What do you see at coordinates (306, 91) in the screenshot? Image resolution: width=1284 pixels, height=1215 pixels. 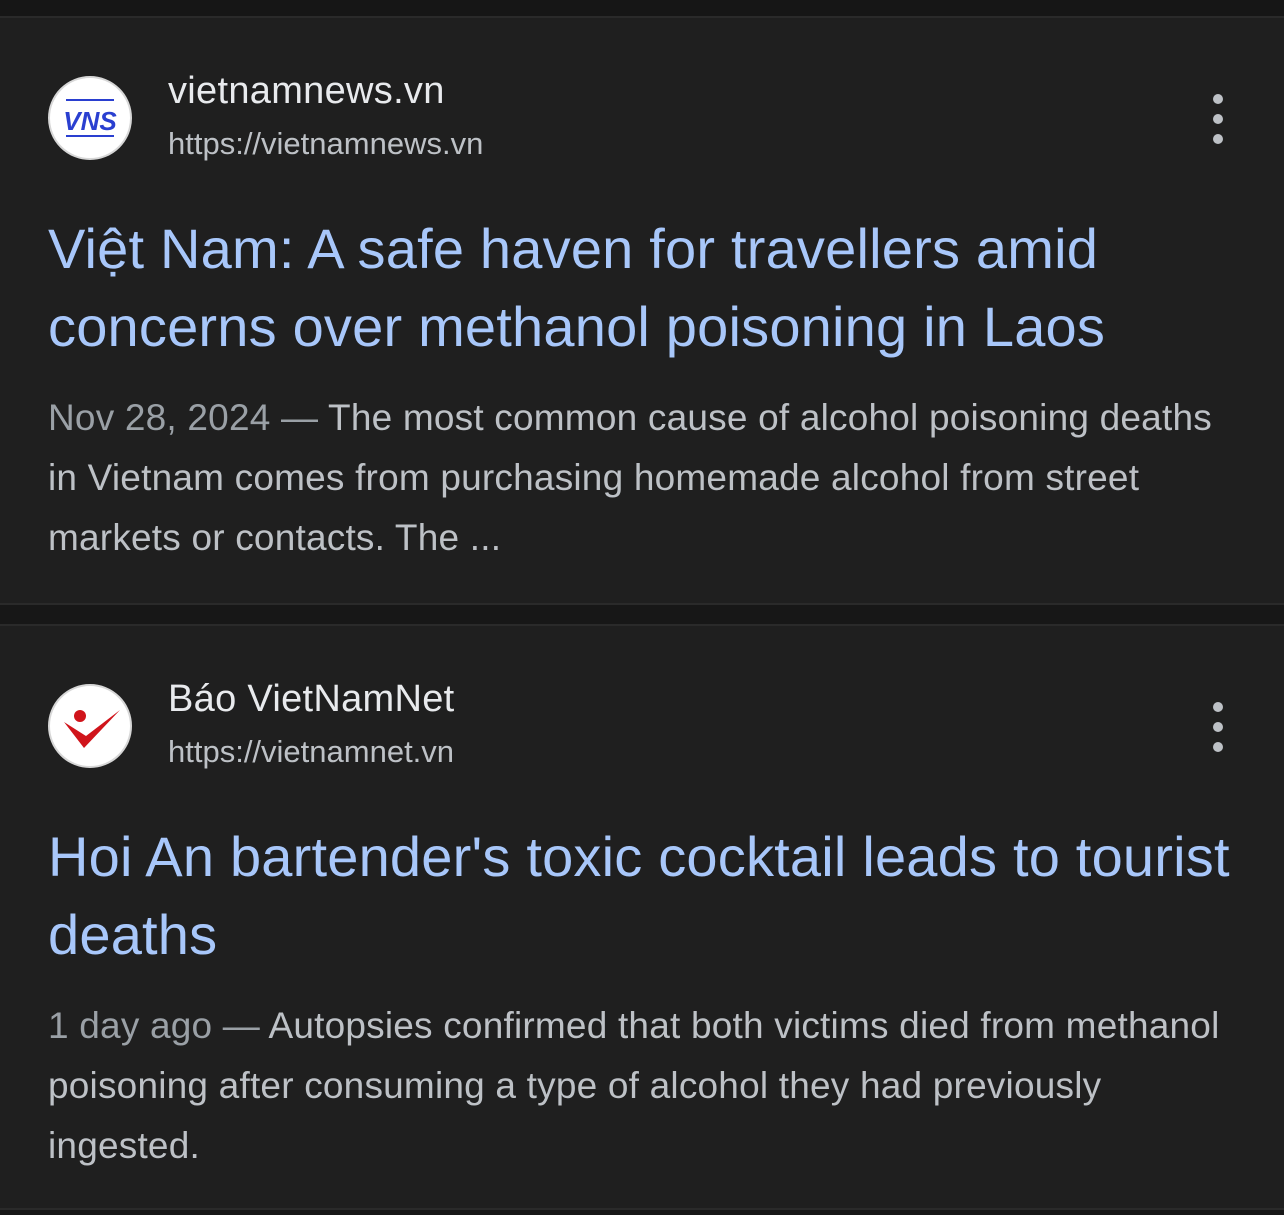 I see `site-name: vietnamnews.vn` at bounding box center [306, 91].